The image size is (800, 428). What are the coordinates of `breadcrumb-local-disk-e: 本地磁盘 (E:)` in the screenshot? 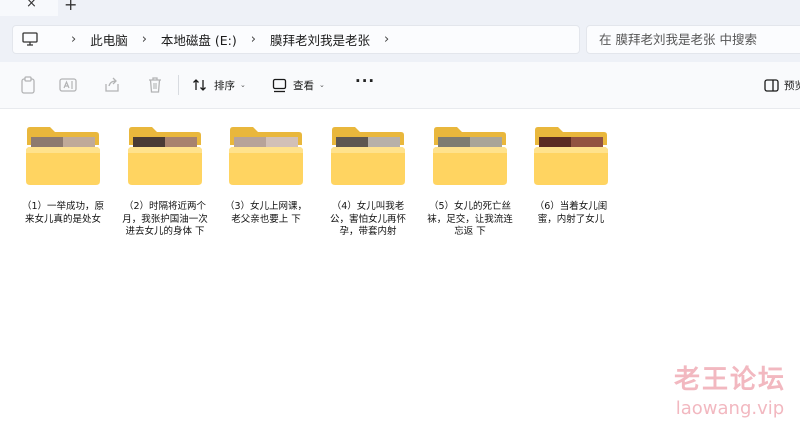 It's located at (199, 39).